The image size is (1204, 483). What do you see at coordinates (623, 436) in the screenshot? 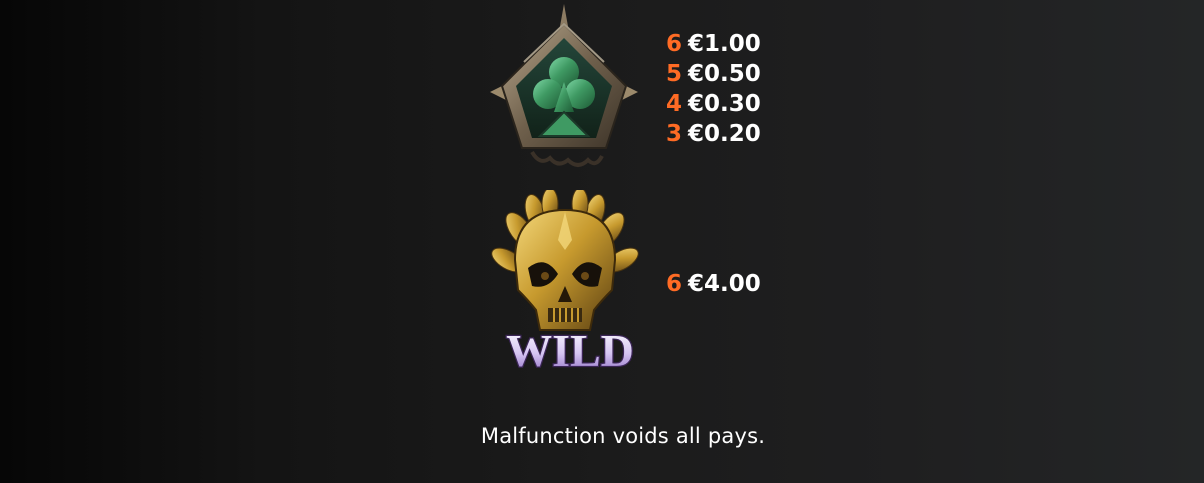
I see `malfunction-disclaimer: Malfunction voids all pays.` at bounding box center [623, 436].